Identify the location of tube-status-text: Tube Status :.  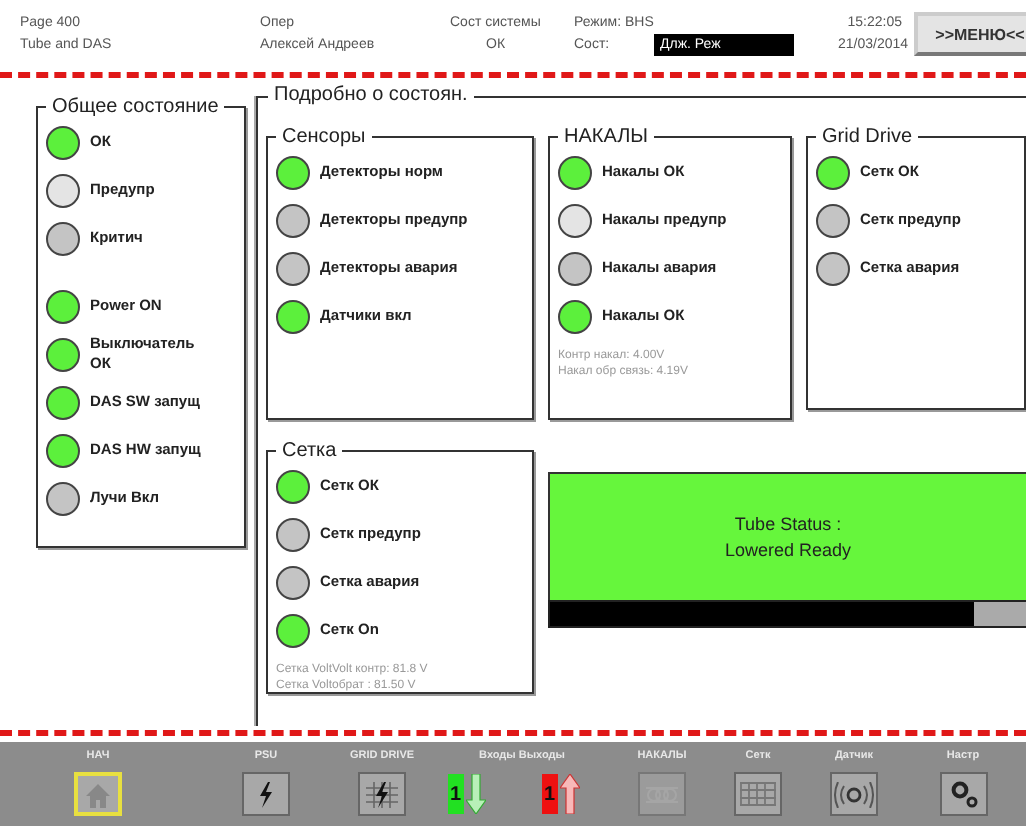
(788, 524).